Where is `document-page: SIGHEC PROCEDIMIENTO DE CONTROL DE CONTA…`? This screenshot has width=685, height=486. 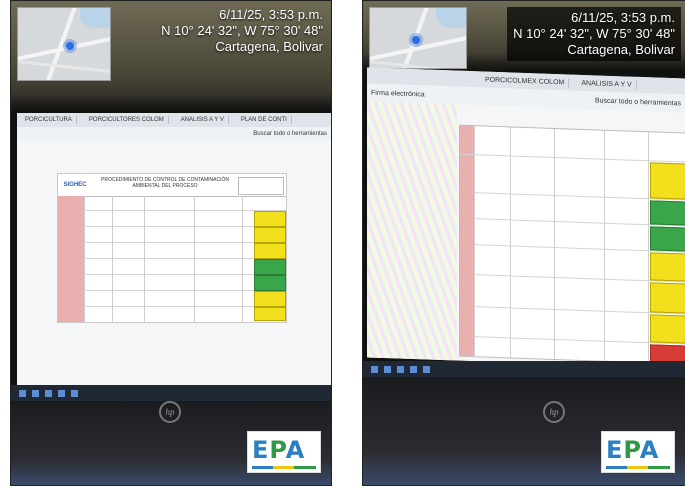
document-page: SIGHEC PROCEDIMIENTO DE CONTROL DE CONTA… is located at coordinates (172, 248).